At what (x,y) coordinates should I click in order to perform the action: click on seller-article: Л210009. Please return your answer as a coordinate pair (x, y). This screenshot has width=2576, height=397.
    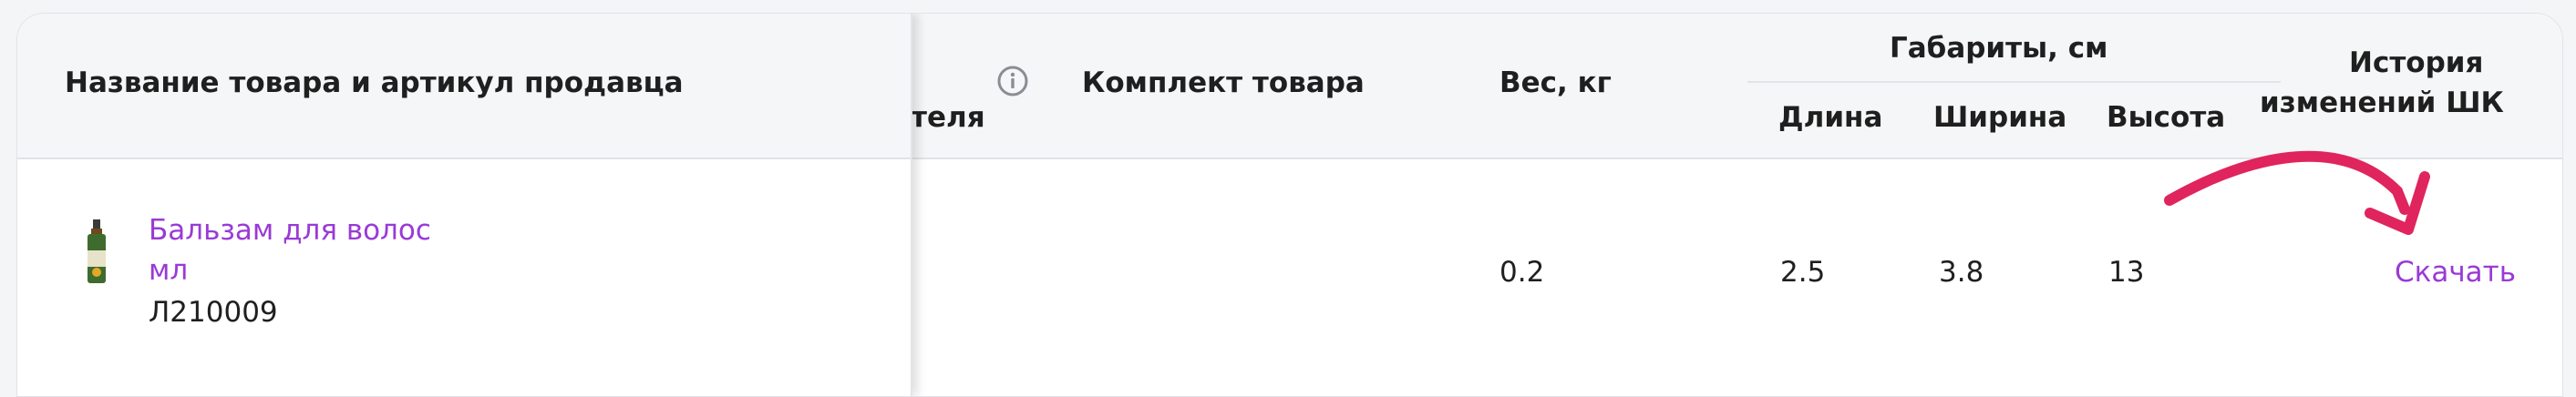
    Looking at the image, I should click on (213, 312).